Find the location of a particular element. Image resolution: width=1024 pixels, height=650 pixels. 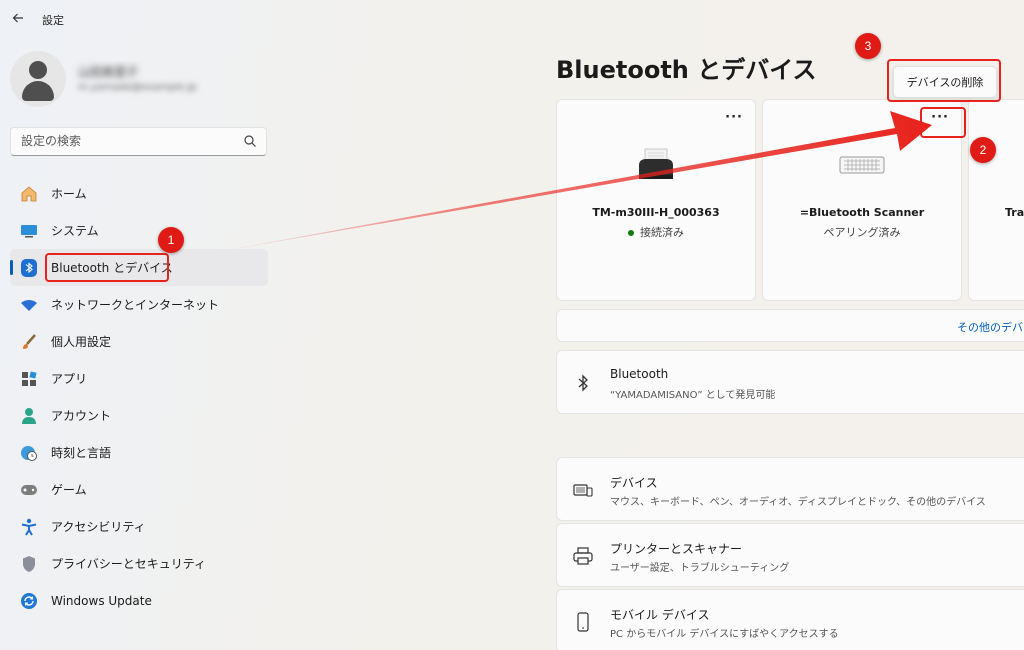

step-badge-3: 3 is located at coordinates (868, 46).